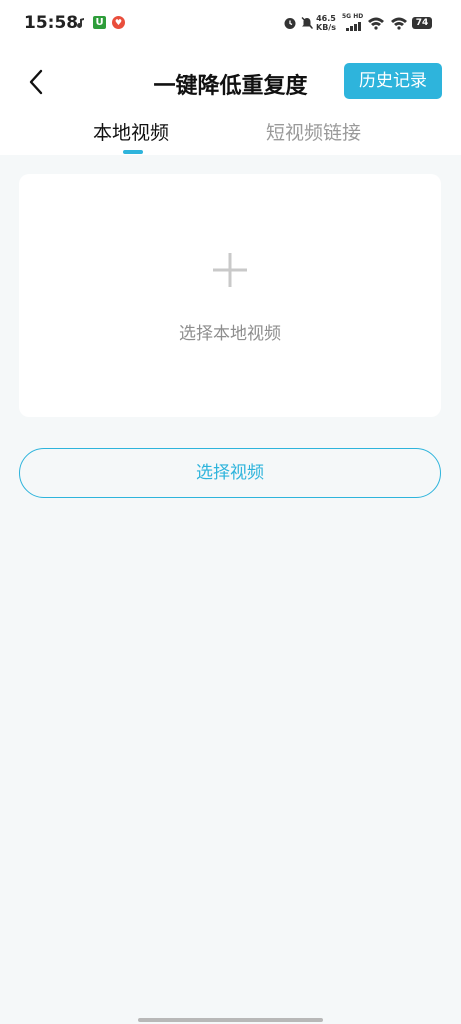 This screenshot has width=461, height=1024. What do you see at coordinates (230, 133) in the screenshot?
I see `tab-bar: 本地视频 短视频链接` at bounding box center [230, 133].